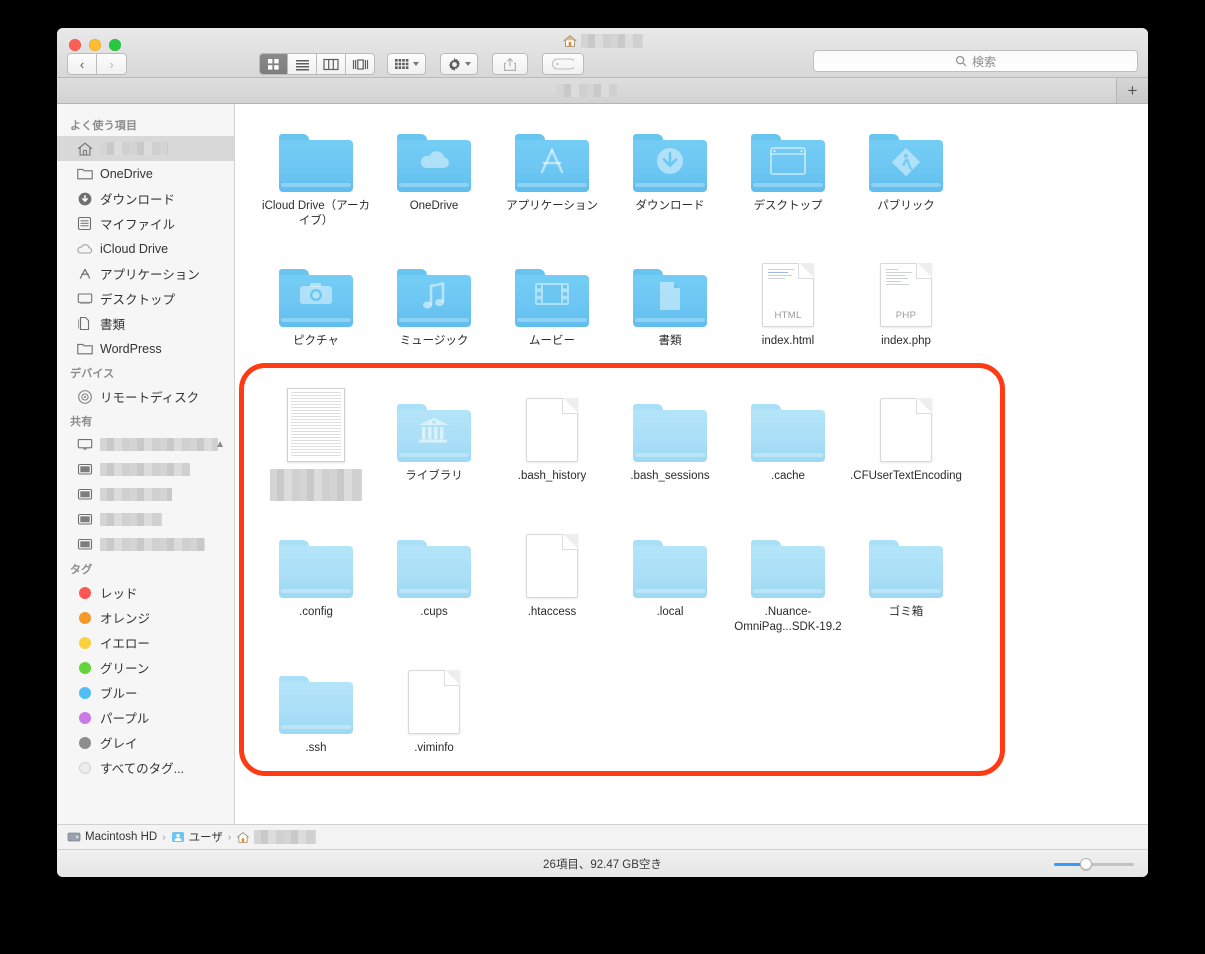  I want to click on tab-active, so click(586, 90).